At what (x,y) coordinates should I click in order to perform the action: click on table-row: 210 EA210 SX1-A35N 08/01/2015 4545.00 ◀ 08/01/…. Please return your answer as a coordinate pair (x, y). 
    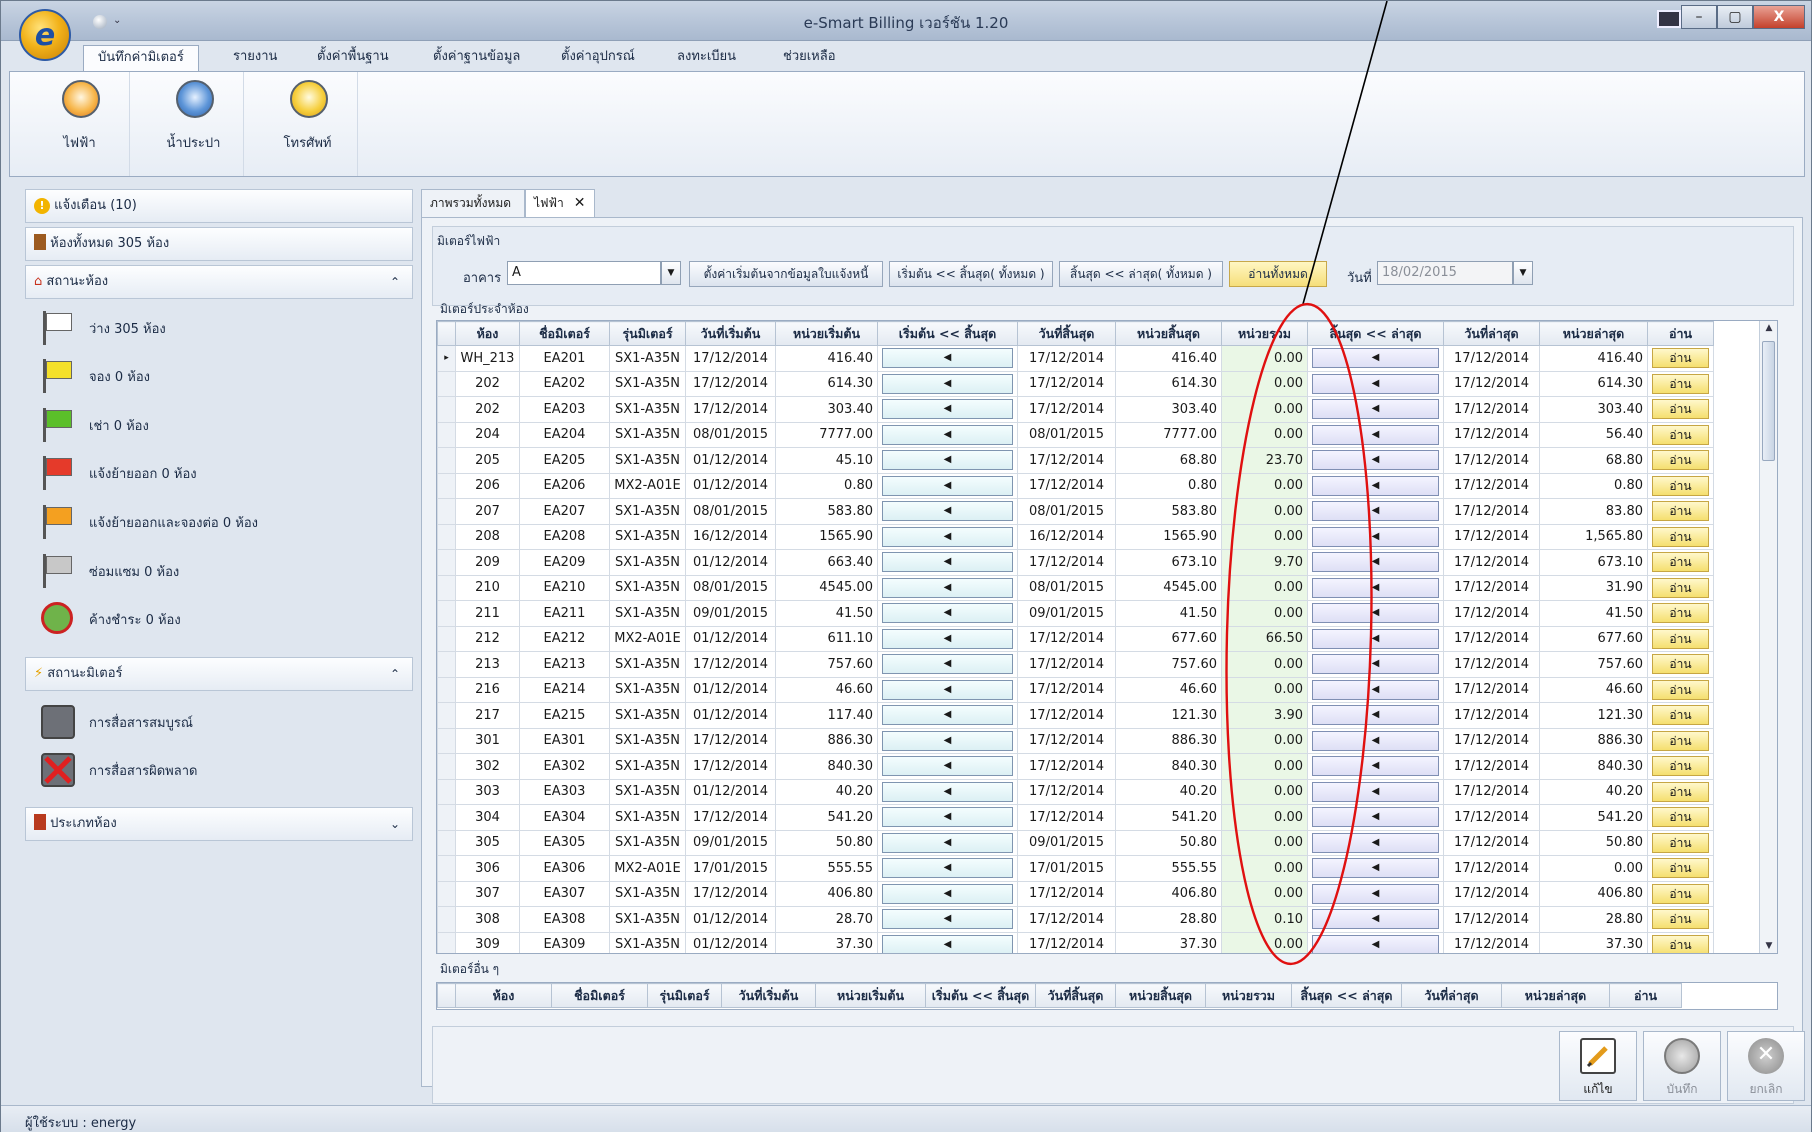
    Looking at the image, I should click on (1075, 587).